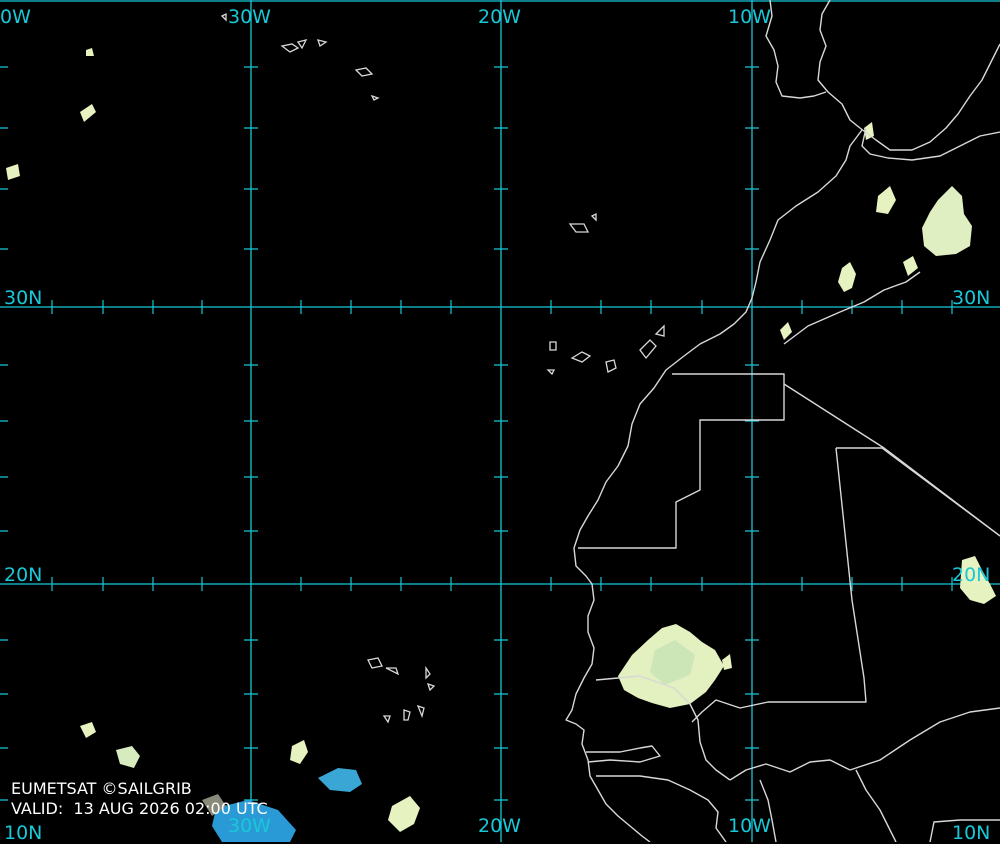 This screenshot has height=844, width=1000. What do you see at coordinates (918, 492) in the screenshot?
I see `border-mauritania` at bounding box center [918, 492].